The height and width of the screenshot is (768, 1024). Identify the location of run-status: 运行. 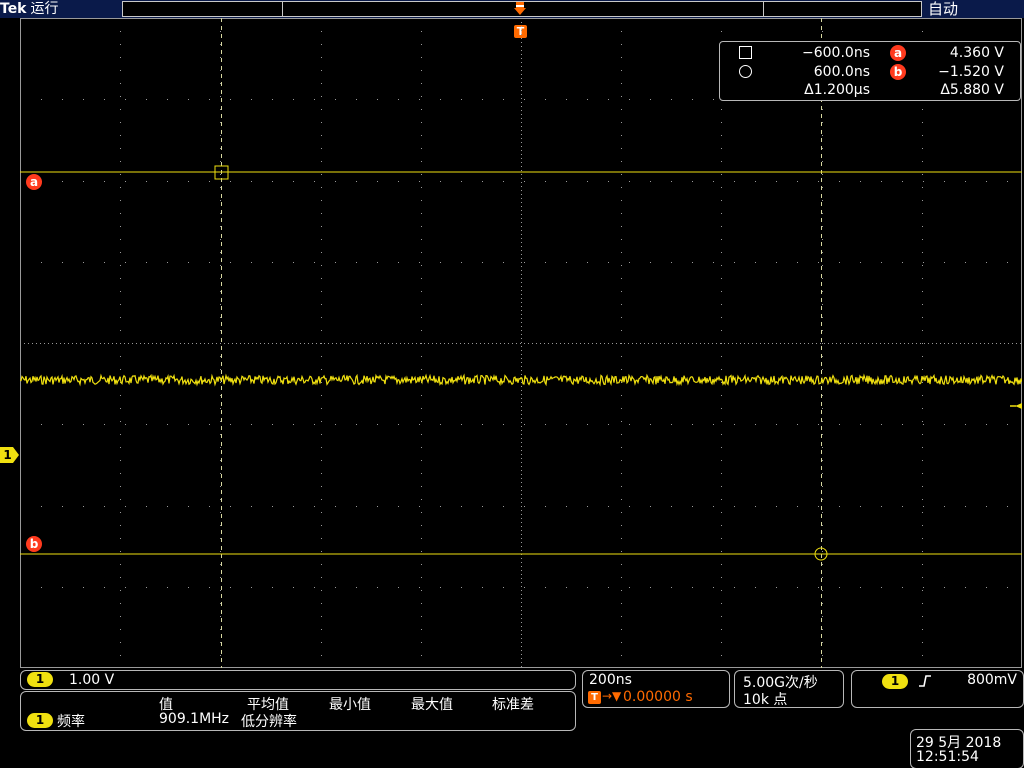
(45, 9).